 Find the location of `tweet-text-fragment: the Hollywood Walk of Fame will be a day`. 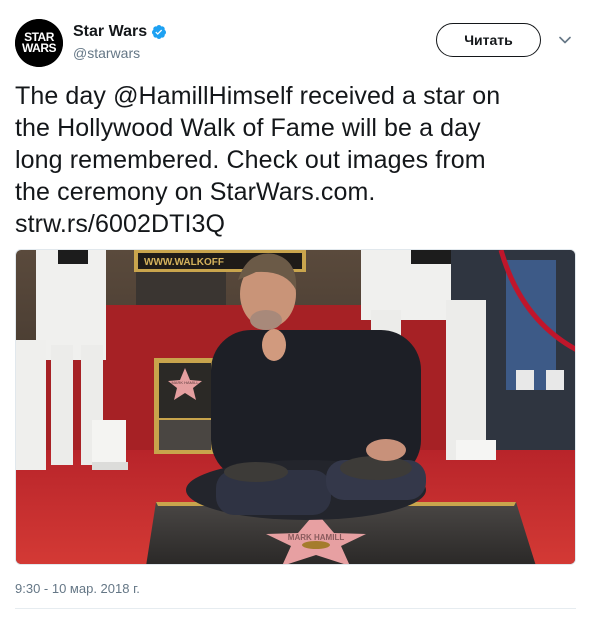

tweet-text-fragment: the Hollywood Walk of Fame will be a day is located at coordinates (248, 128).